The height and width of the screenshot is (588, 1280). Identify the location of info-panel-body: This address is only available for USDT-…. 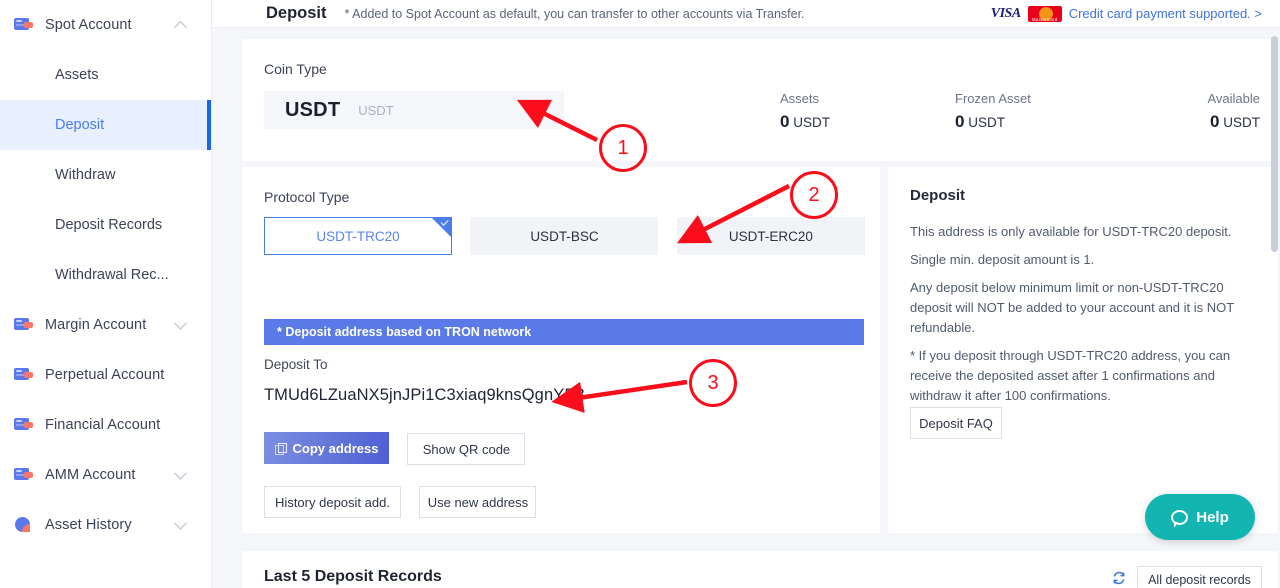
(1084, 318).